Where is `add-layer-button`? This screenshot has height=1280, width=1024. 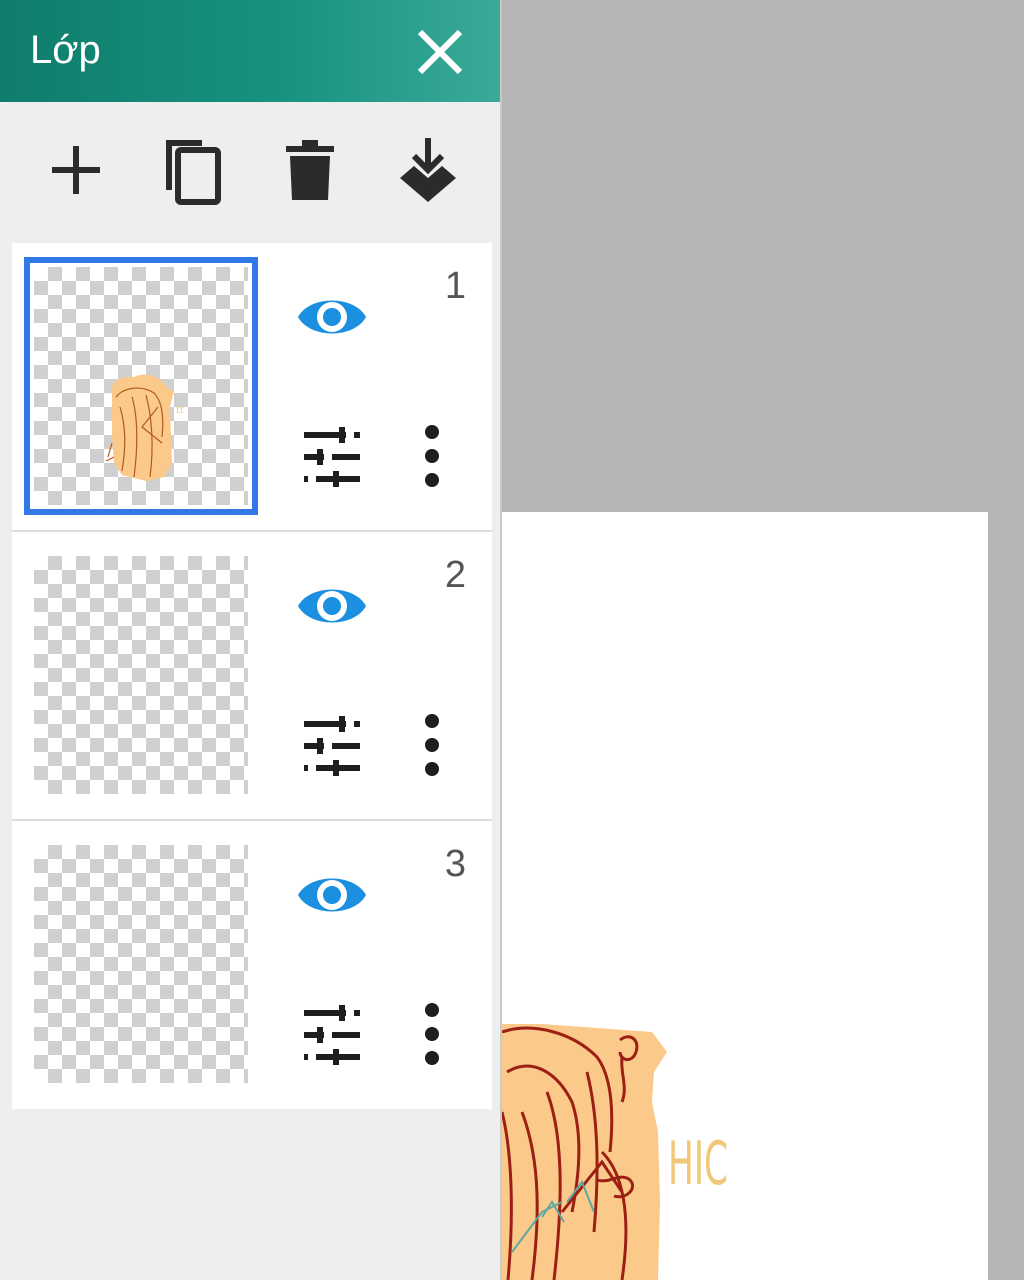
add-layer-button is located at coordinates (76, 170).